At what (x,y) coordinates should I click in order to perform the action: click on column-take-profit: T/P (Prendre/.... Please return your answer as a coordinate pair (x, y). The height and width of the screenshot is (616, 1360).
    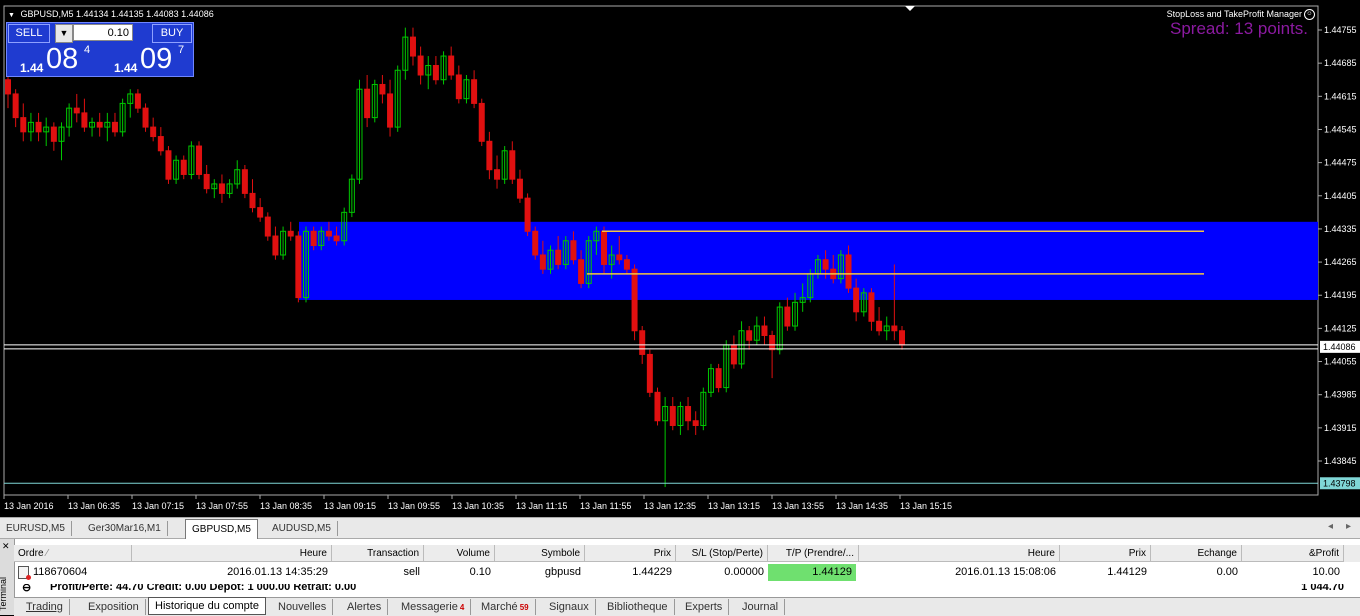
    Looking at the image, I should click on (813, 553).